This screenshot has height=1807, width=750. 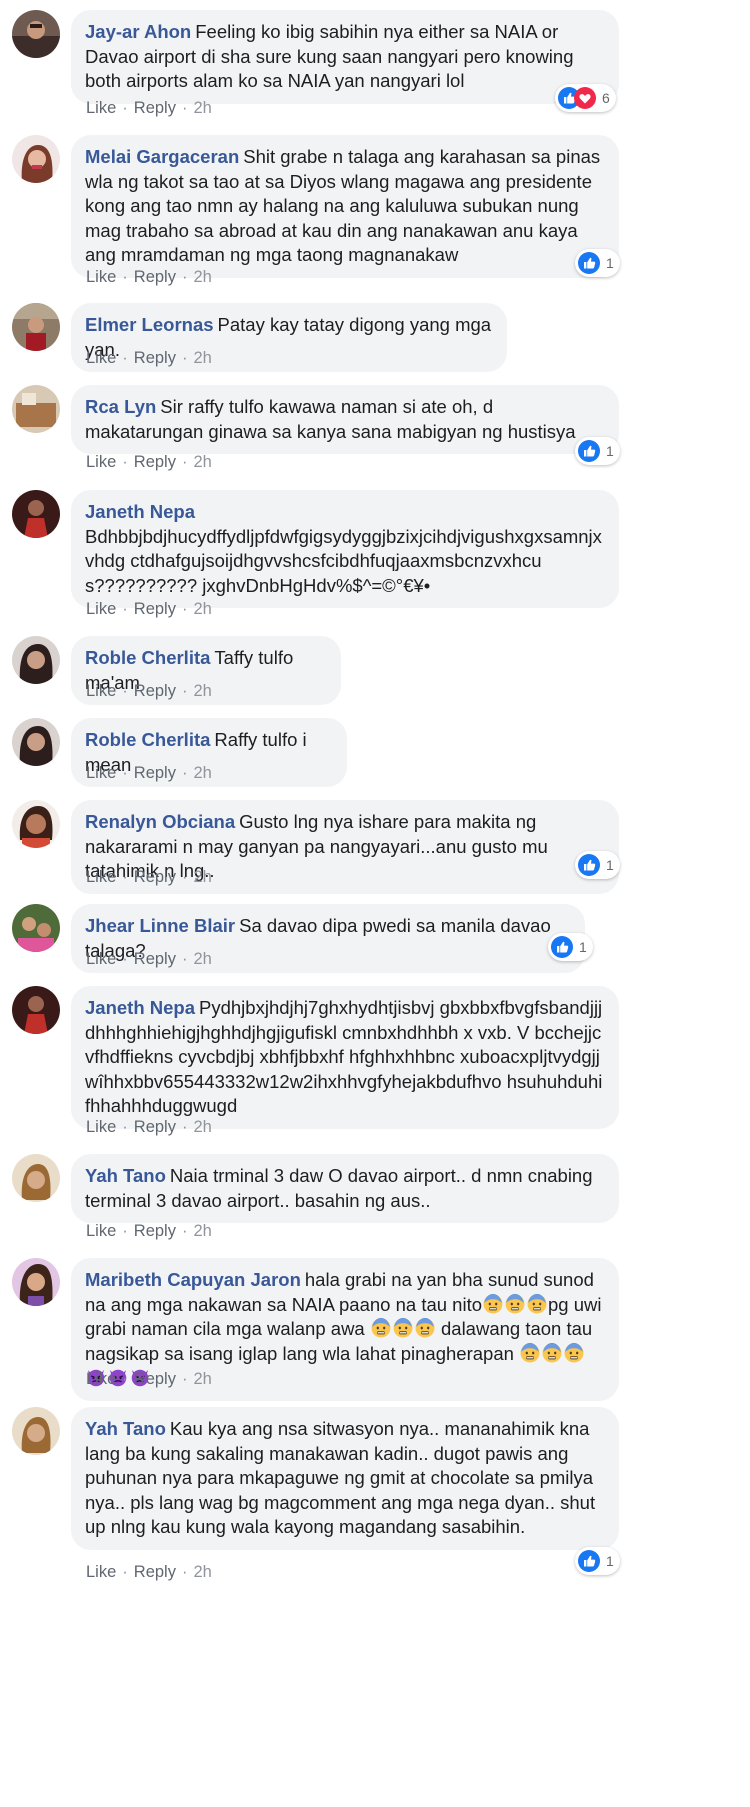 I want to click on reactions-summary: 6, so click(x=585, y=98).